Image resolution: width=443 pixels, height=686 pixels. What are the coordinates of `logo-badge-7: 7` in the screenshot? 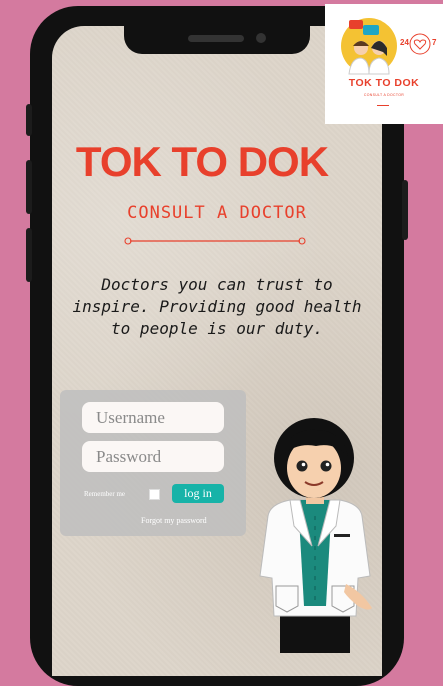 It's located at (434, 42).